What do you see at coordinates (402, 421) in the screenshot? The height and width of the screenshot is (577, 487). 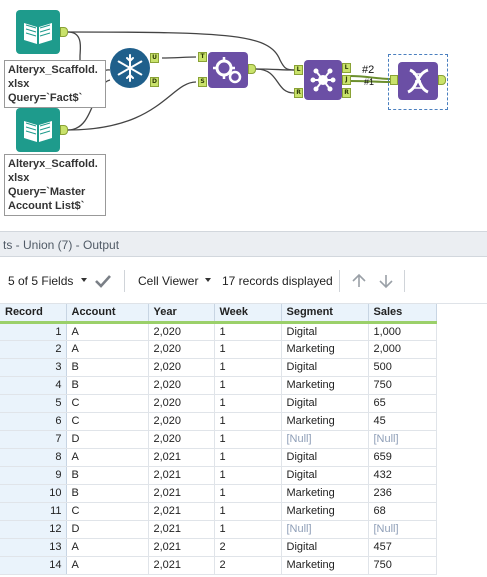 I see `table-cell: 45` at bounding box center [402, 421].